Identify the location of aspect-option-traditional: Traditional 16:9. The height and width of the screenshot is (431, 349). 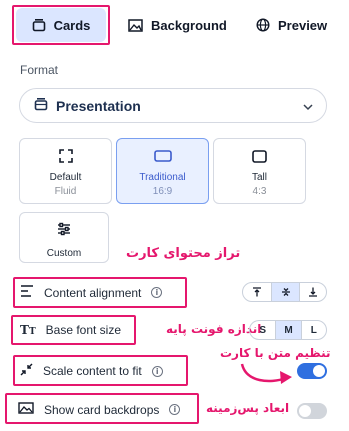
(162, 171).